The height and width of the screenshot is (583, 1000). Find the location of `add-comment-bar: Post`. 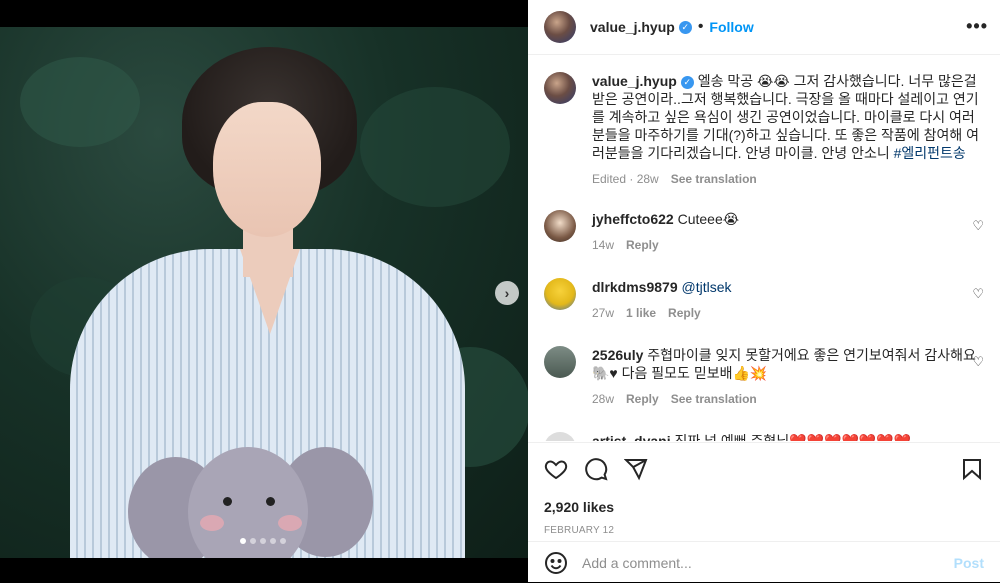

add-comment-bar: Post is located at coordinates (764, 562).